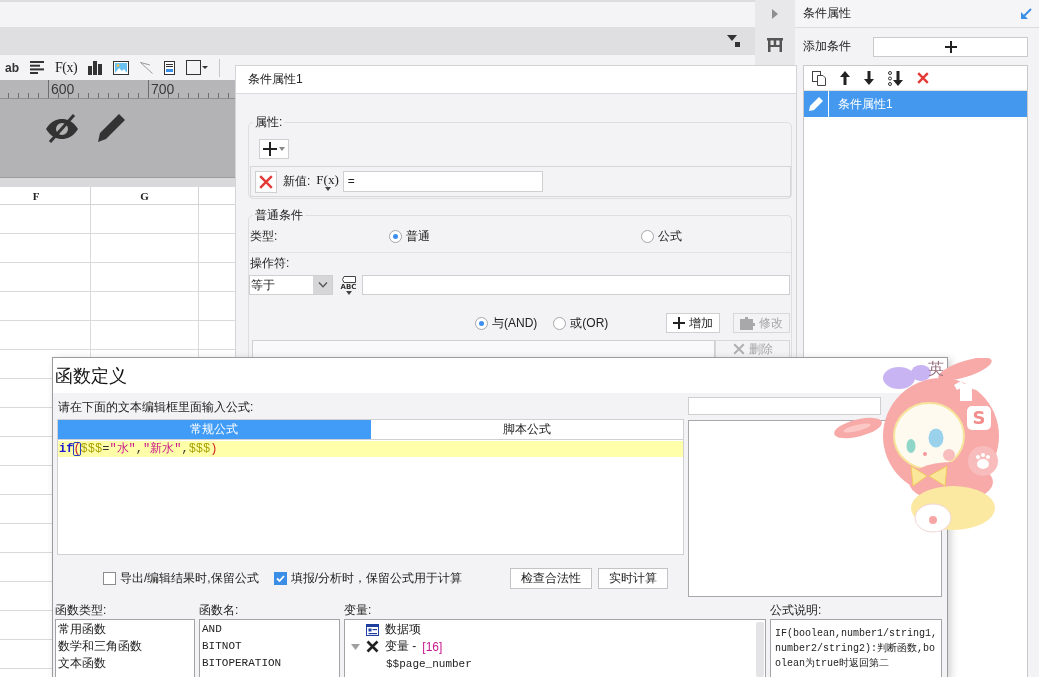 The image size is (1039, 677). What do you see at coordinates (81, 610) in the screenshot?
I see `list-label: 函数类型:` at bounding box center [81, 610].